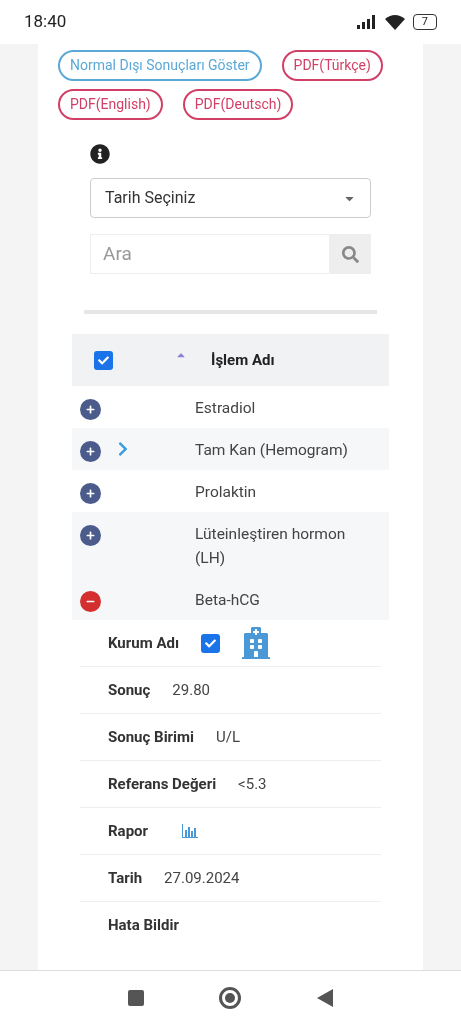 Image resolution: width=461 pixels, height=1024 pixels. Describe the element at coordinates (226, 408) in the screenshot. I see `table-cell-text: Estradiol` at that location.